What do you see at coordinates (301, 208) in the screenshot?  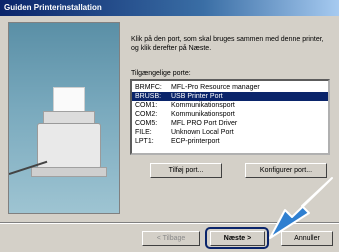 I see `arrow-icon` at bounding box center [301, 208].